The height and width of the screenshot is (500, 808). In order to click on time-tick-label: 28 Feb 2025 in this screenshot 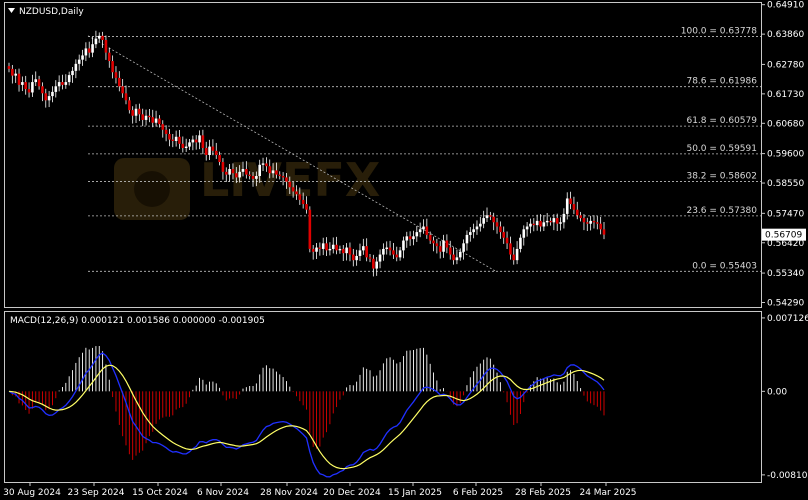, I will do `click(543, 493)`.